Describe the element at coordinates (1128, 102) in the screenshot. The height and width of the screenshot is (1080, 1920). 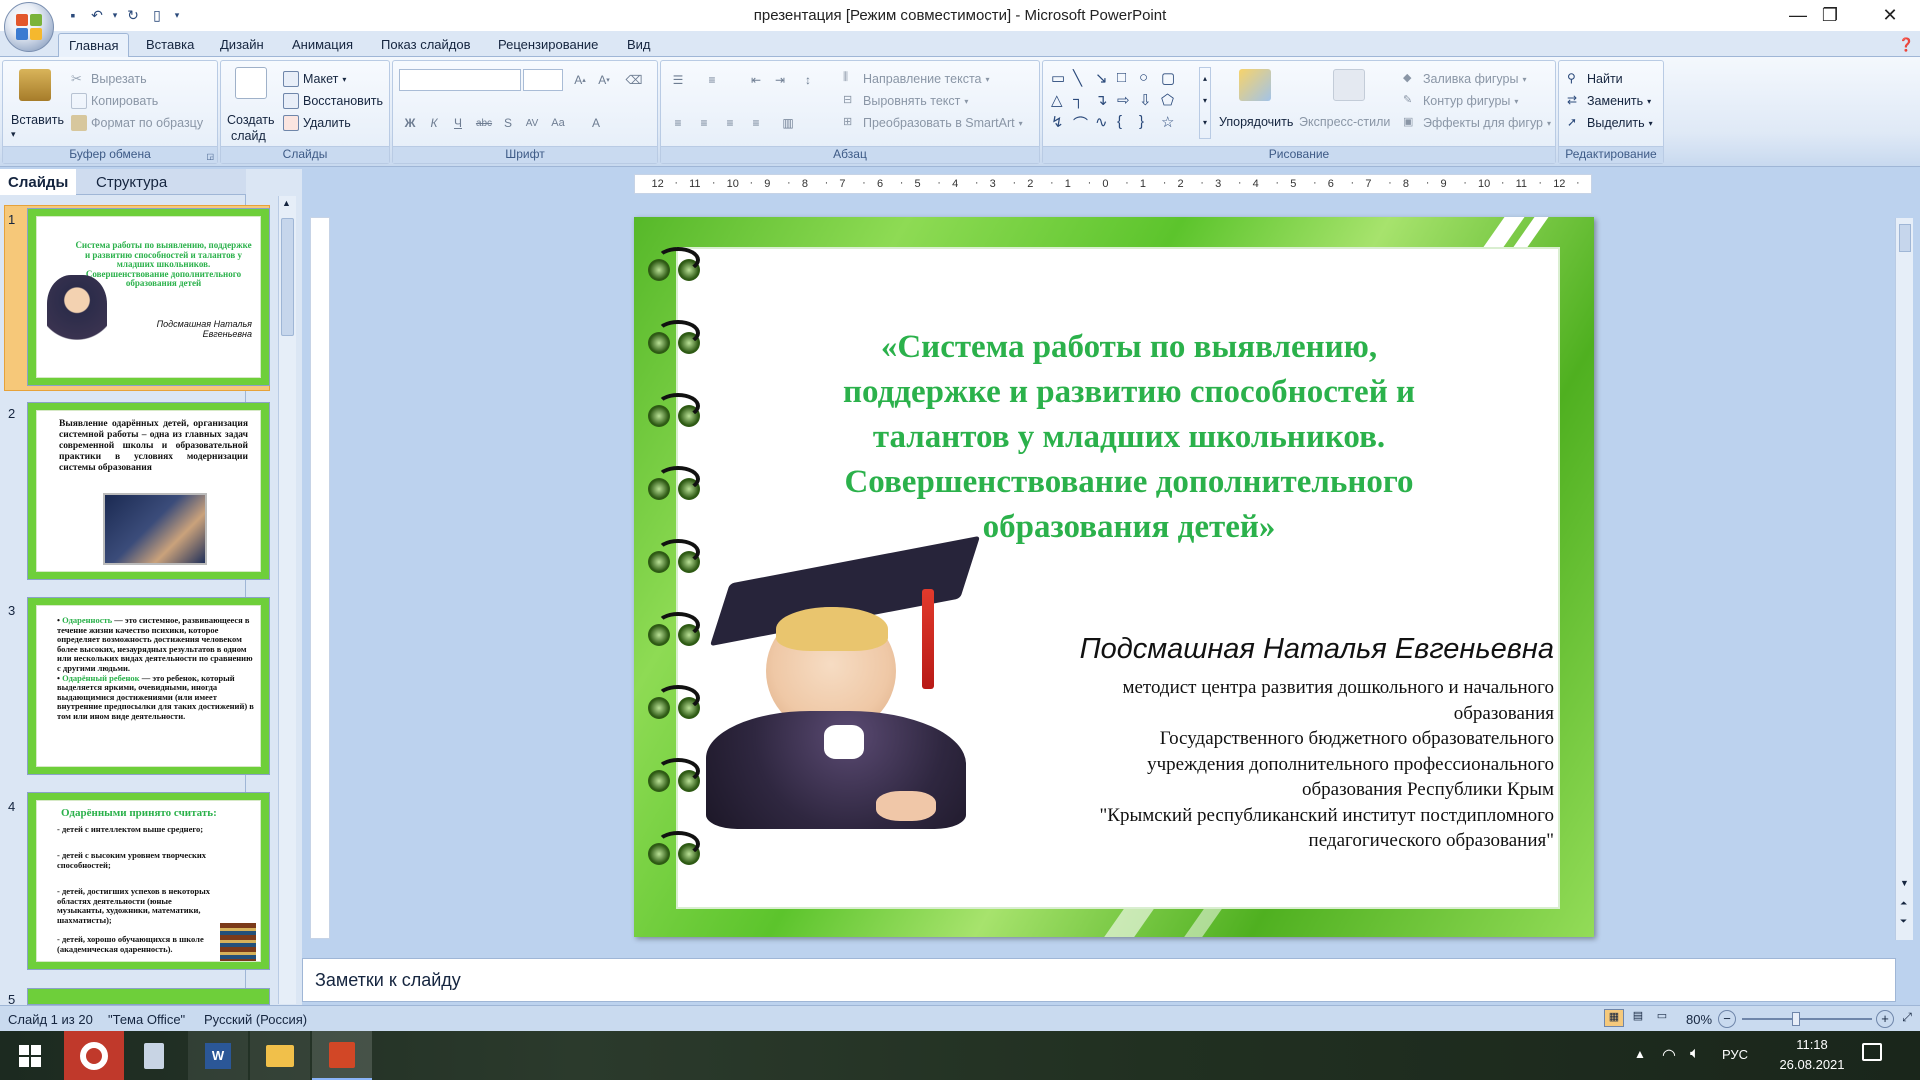
I see `right-arrow-shape-icon: ⇨` at that location.